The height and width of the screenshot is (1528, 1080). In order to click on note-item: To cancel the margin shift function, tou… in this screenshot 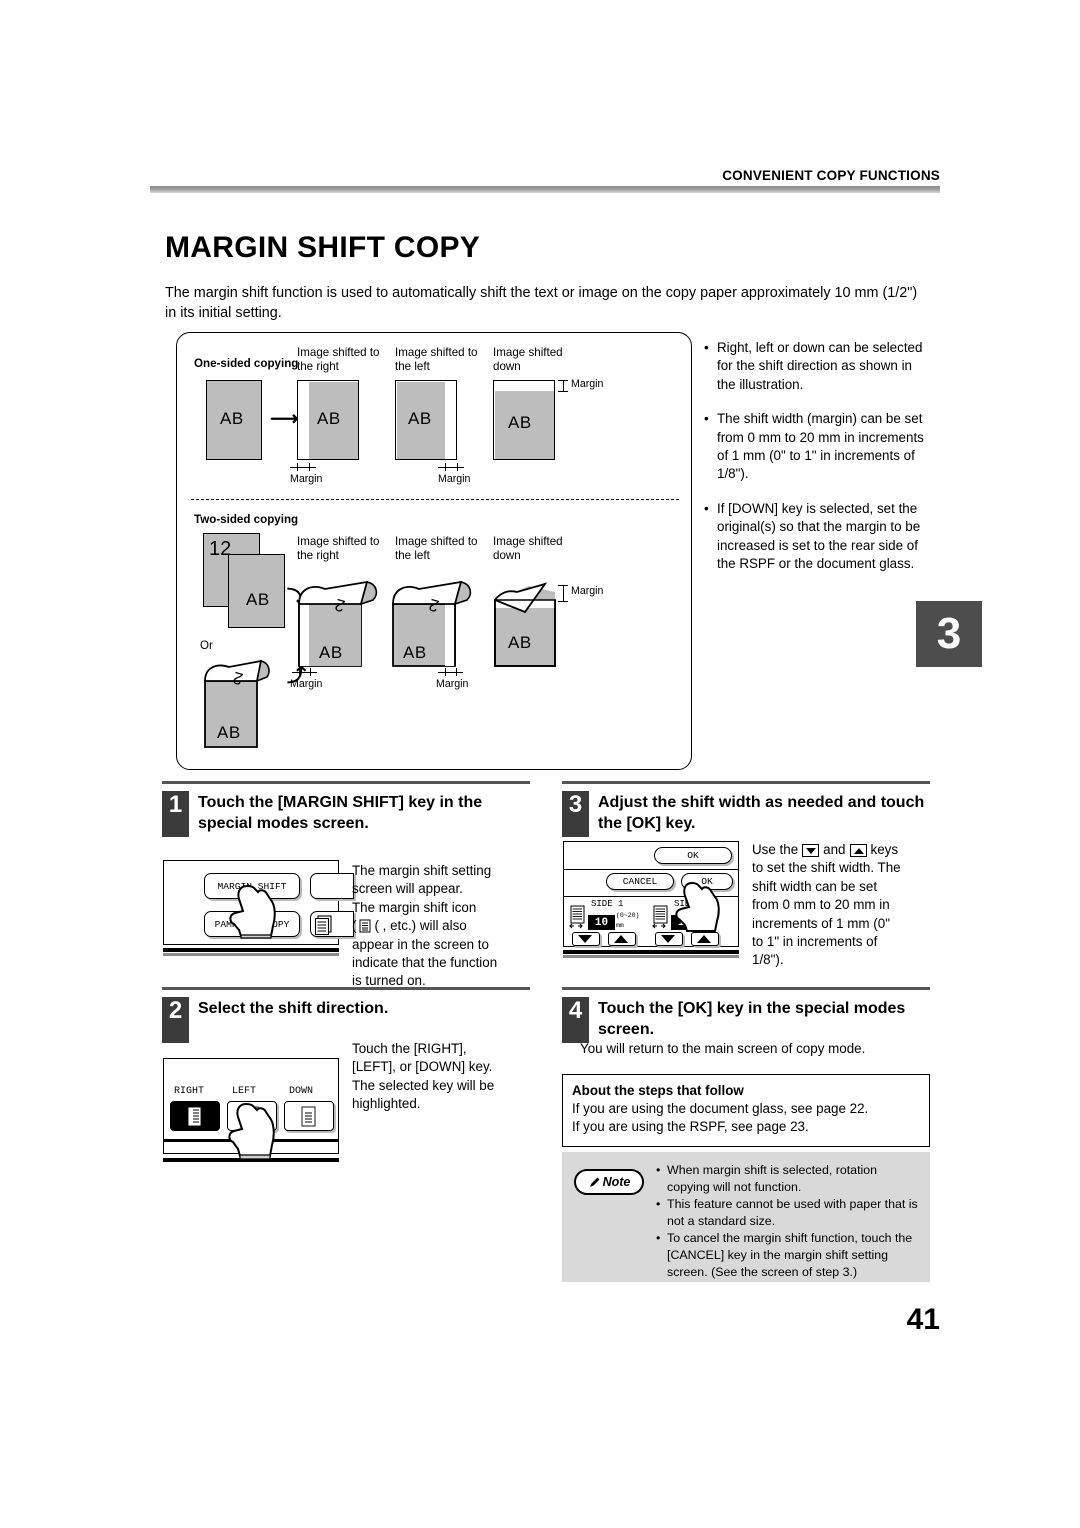, I will do `click(789, 1255)`.